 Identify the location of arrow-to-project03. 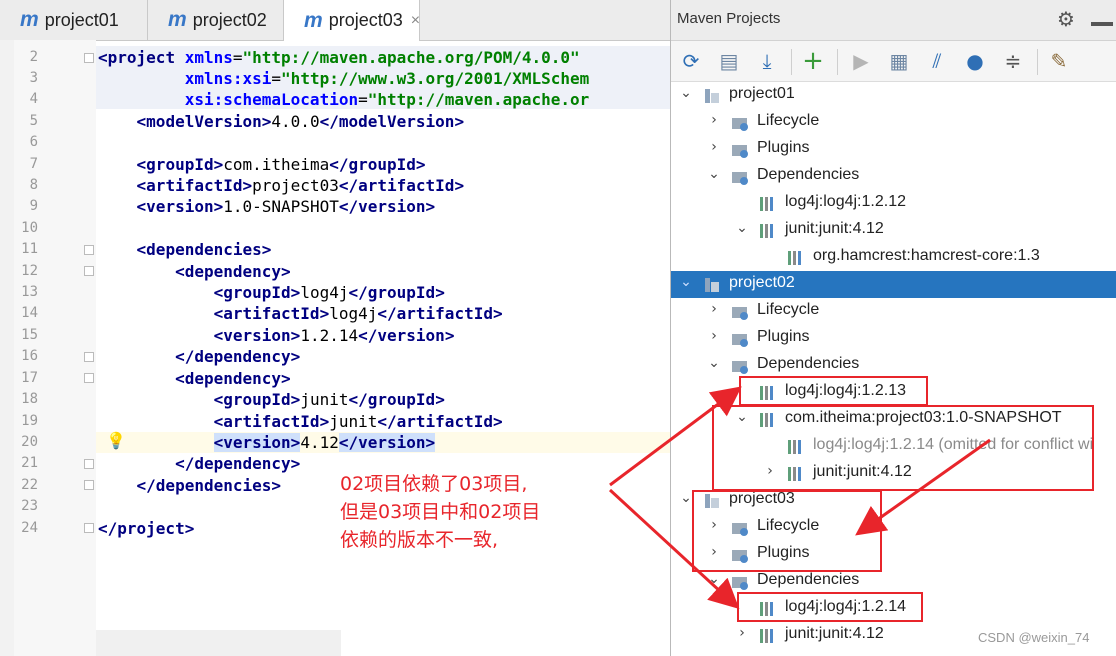
(923, 487).